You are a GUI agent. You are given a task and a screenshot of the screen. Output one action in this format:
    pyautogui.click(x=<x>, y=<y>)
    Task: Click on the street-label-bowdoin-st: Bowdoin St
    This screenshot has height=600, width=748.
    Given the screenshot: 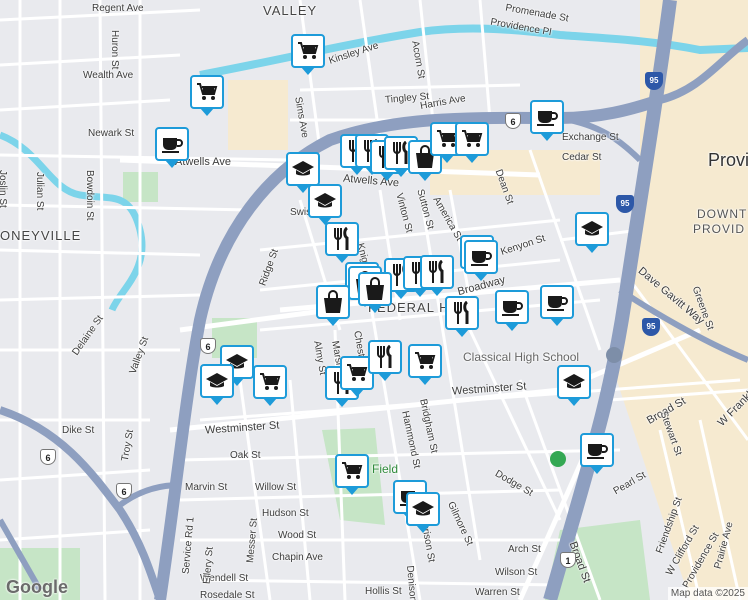 What is the action you would take?
    pyautogui.click(x=89, y=195)
    